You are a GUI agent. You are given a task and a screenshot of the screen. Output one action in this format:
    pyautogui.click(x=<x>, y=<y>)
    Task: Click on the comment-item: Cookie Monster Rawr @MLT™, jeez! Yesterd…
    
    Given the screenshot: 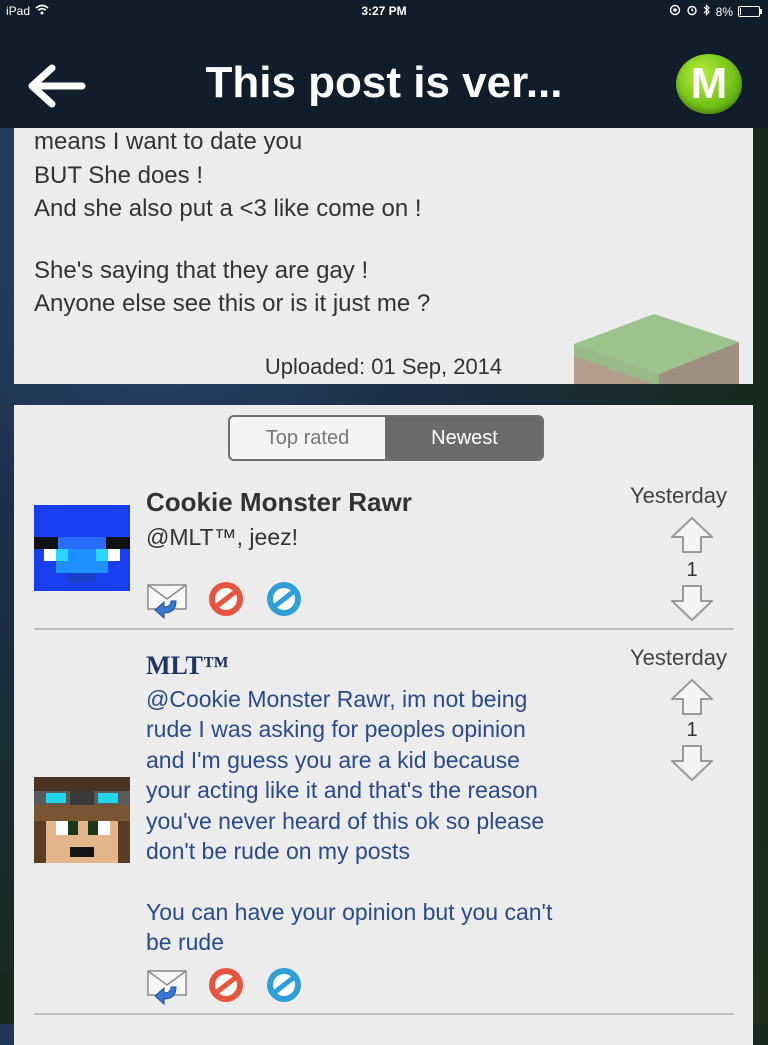 What is the action you would take?
    pyautogui.click(x=383, y=557)
    